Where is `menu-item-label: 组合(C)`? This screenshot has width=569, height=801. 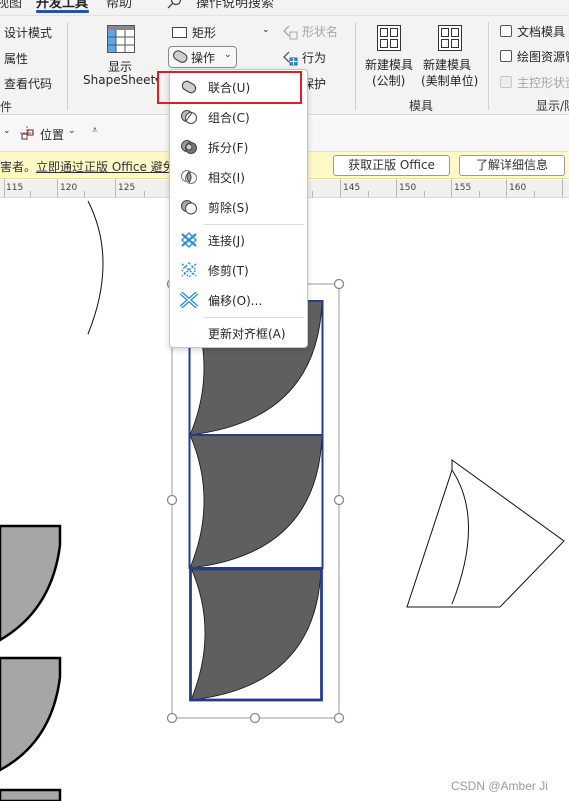
menu-item-label: 组合(C) is located at coordinates (229, 118).